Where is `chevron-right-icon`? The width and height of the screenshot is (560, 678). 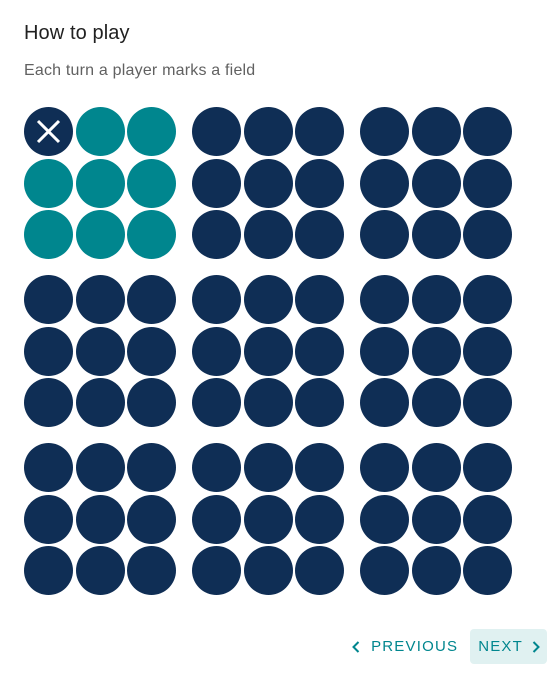
chevron-right-icon is located at coordinates (536, 647).